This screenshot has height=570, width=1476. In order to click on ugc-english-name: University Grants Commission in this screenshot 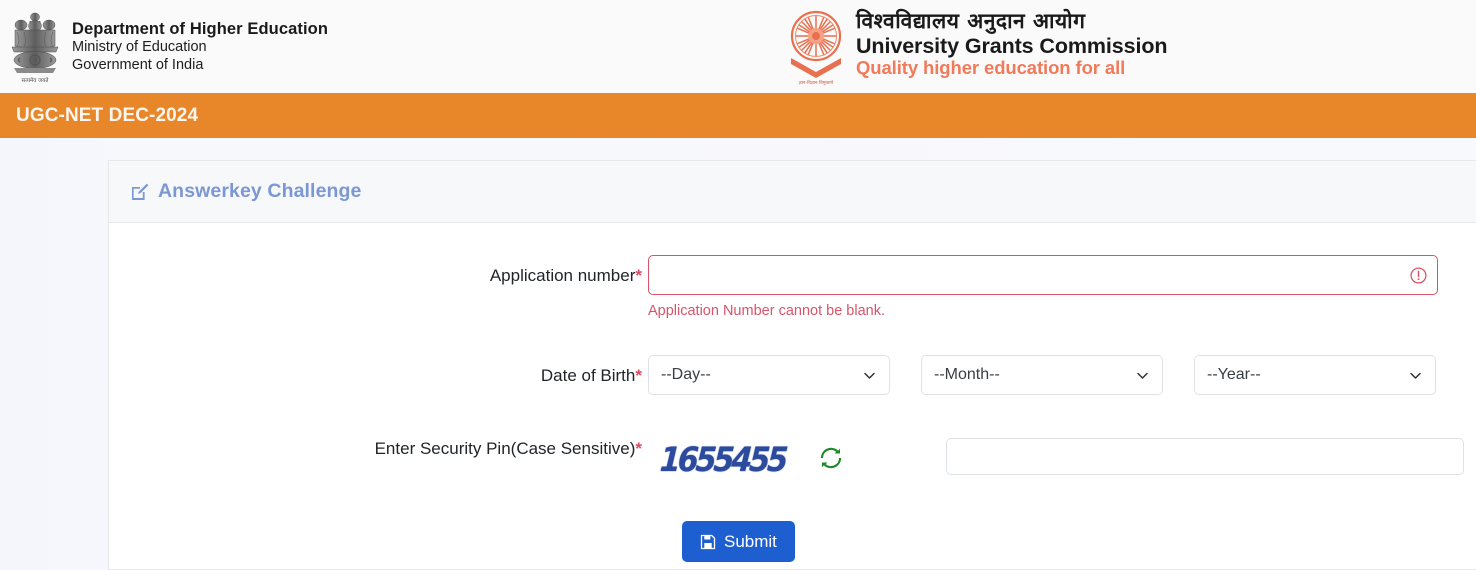, I will do `click(1012, 45)`.